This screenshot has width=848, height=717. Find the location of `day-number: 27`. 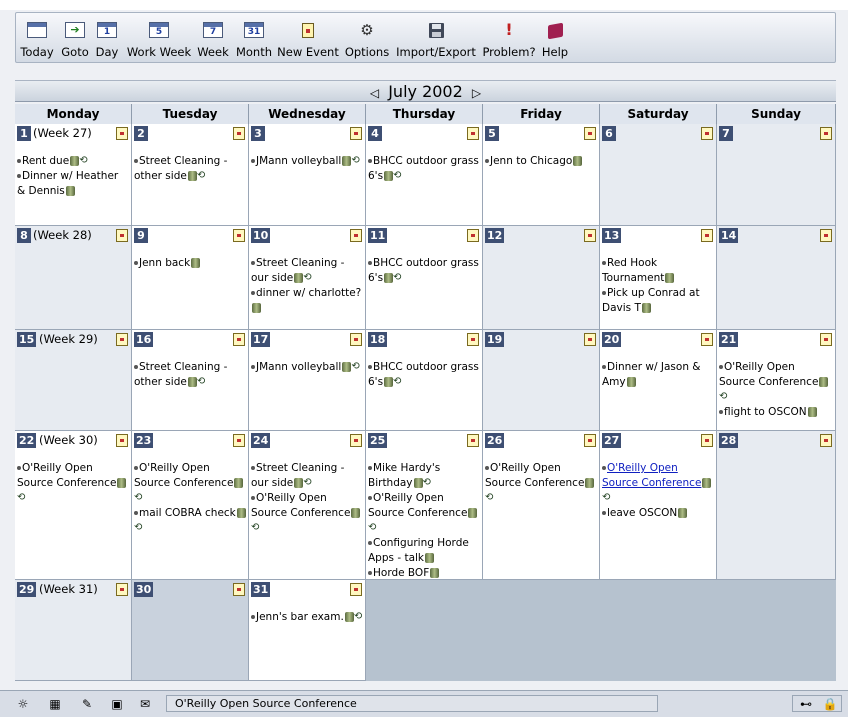

day-number: 27 is located at coordinates (612, 440).